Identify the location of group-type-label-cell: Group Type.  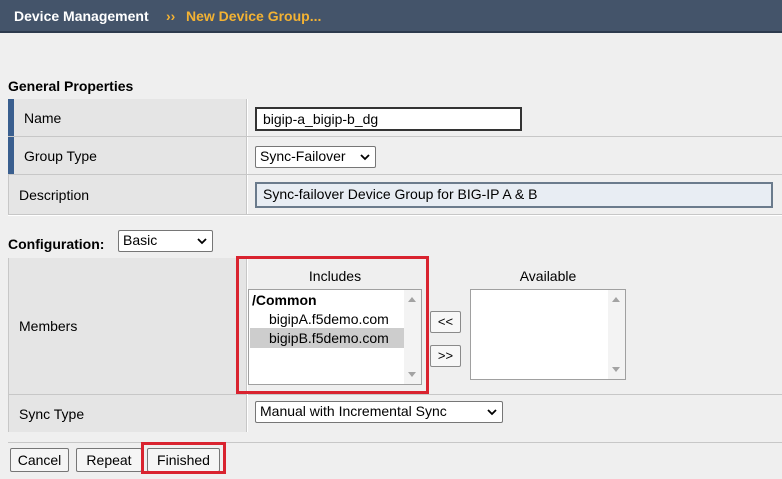
(127, 155).